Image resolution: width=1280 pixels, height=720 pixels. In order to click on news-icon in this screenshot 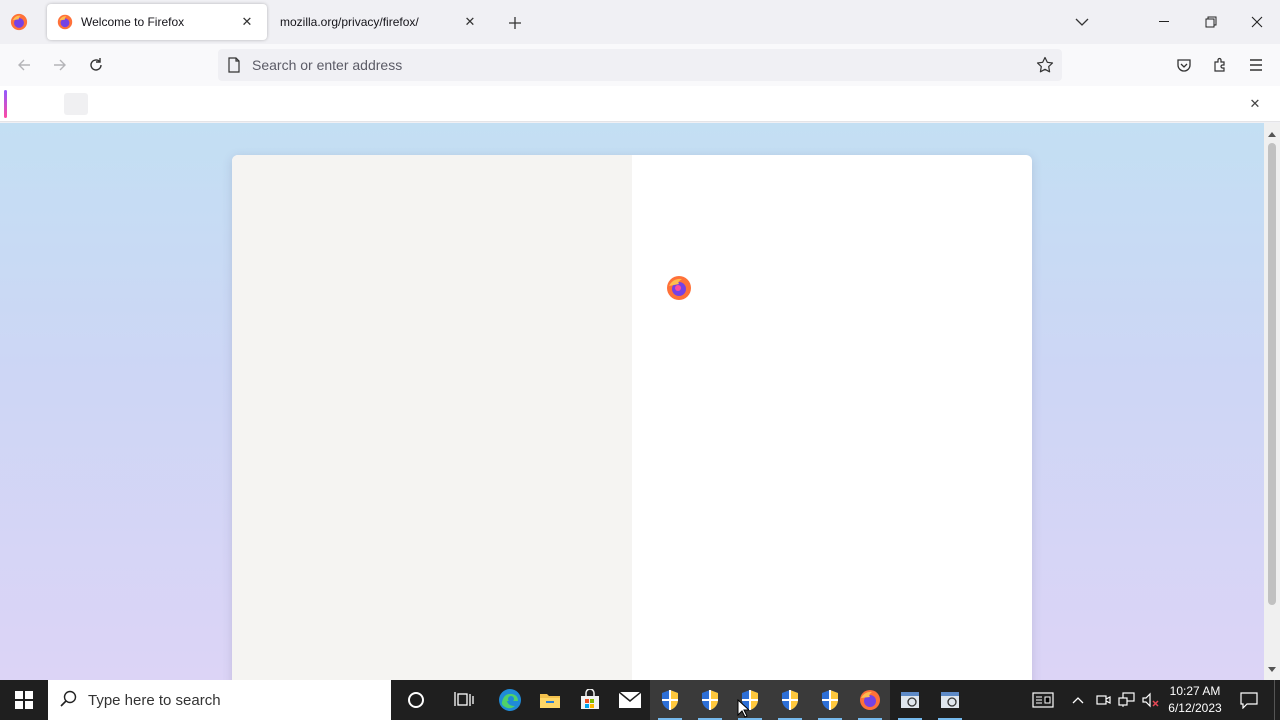, I will do `click(1043, 700)`.